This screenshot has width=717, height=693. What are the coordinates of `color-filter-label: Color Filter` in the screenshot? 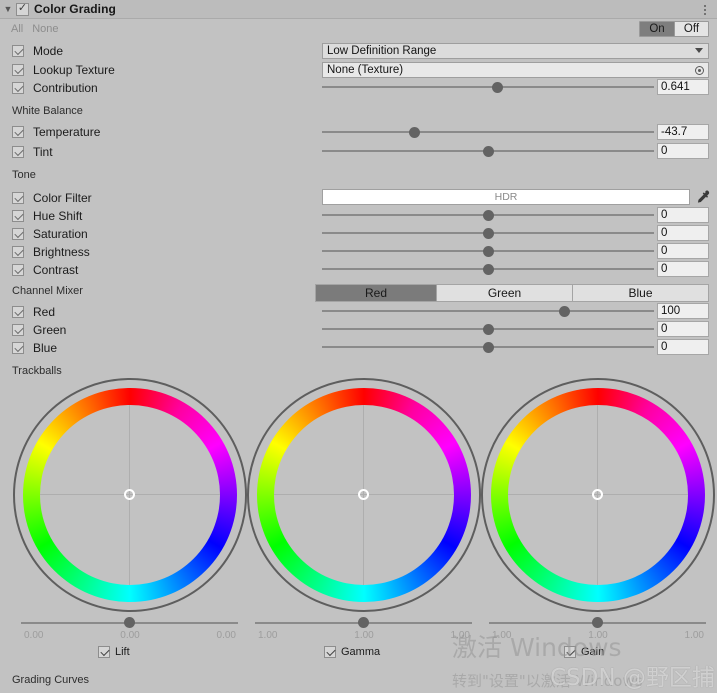 It's located at (62, 198).